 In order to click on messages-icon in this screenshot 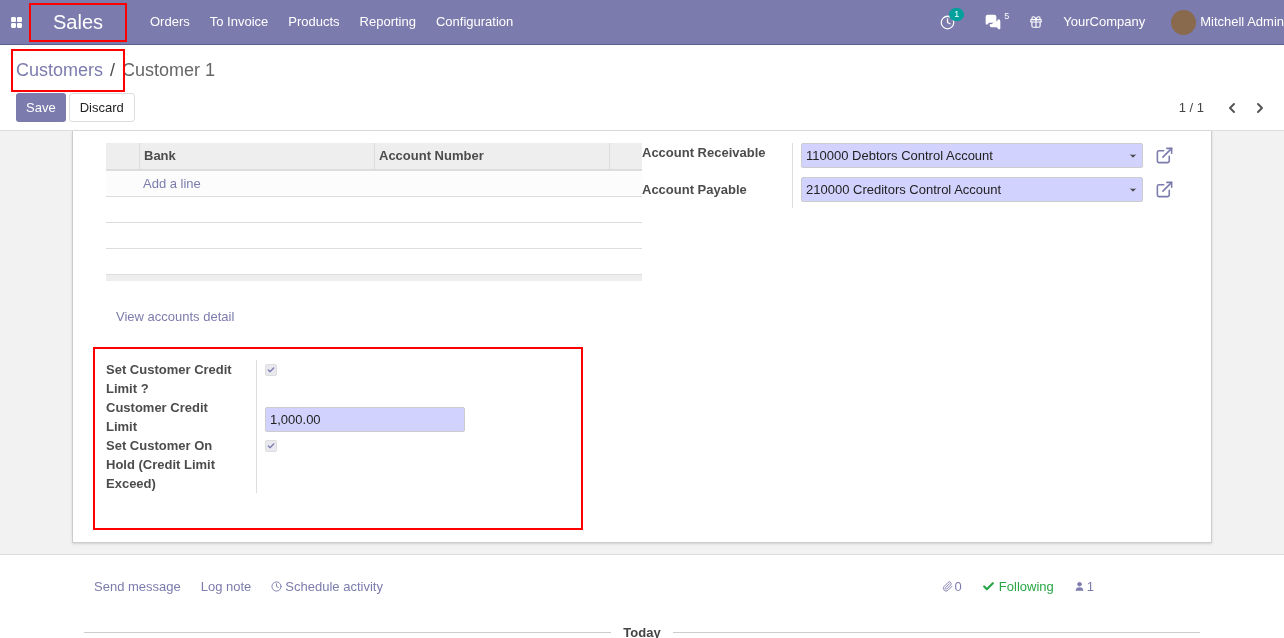, I will do `click(993, 22)`.